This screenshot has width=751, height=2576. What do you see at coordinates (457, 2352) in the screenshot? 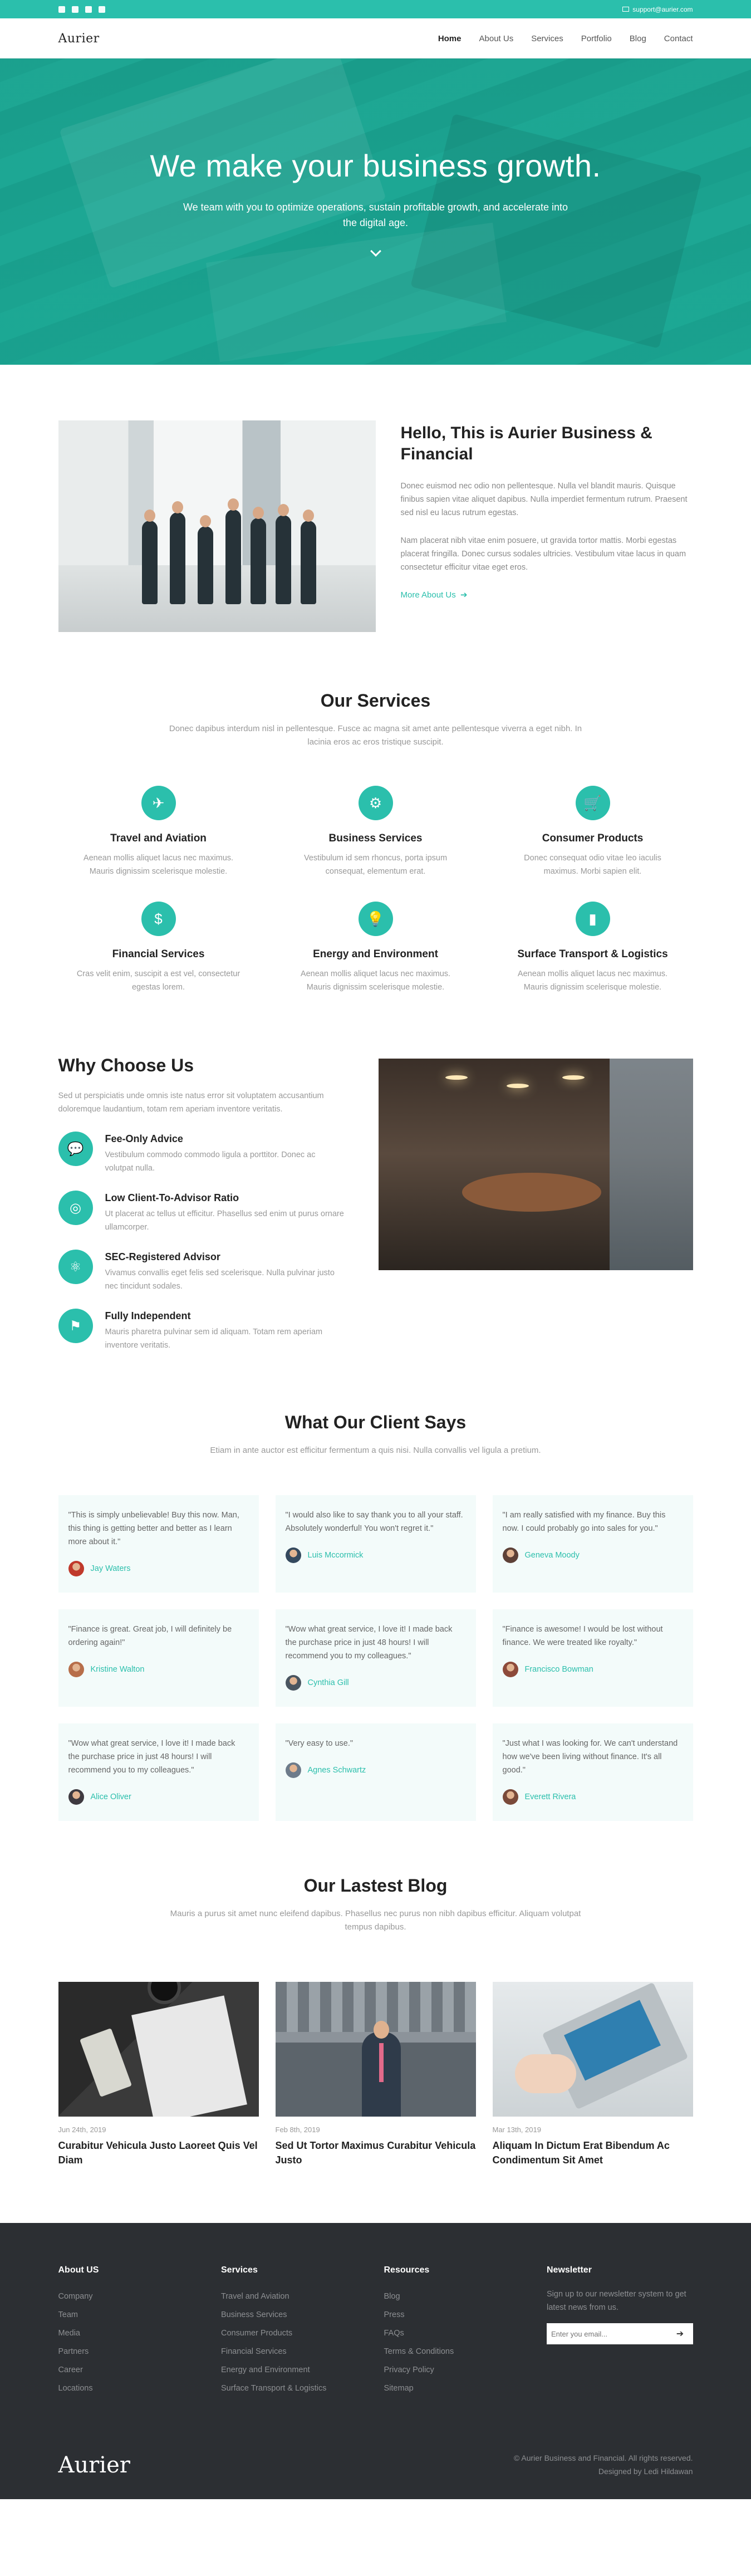
I see `footer-link: Terms & Conditions` at bounding box center [457, 2352].